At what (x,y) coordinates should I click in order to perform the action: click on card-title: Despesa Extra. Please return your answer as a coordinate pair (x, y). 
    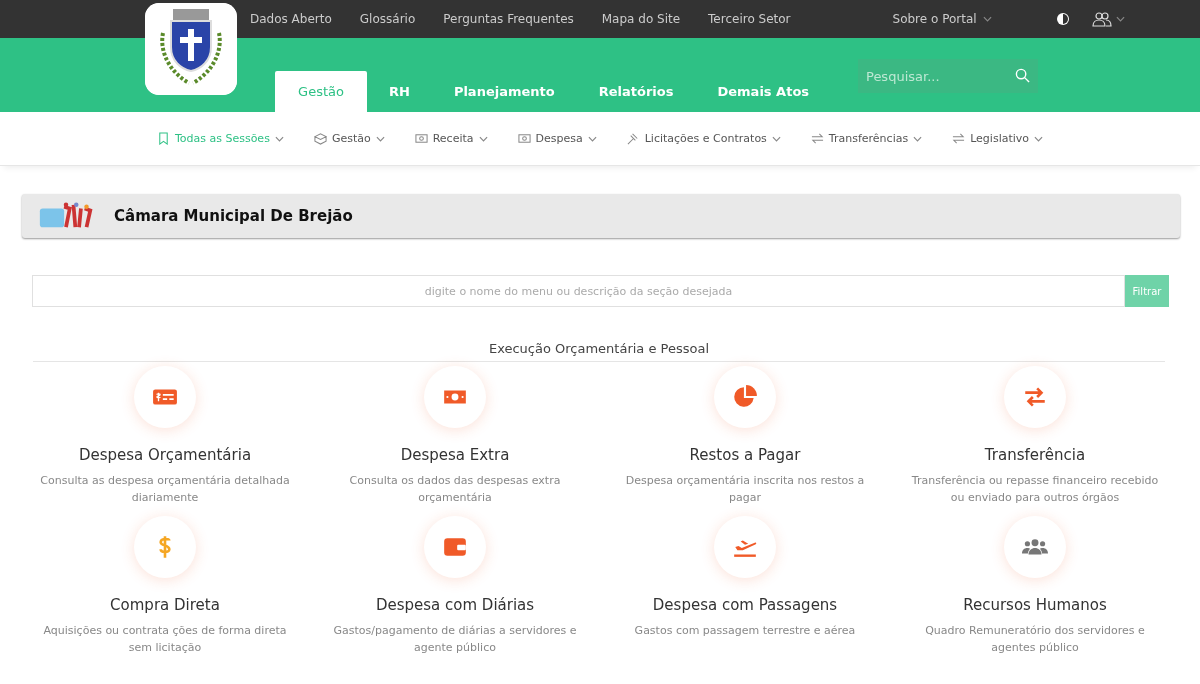
    Looking at the image, I should click on (455, 455).